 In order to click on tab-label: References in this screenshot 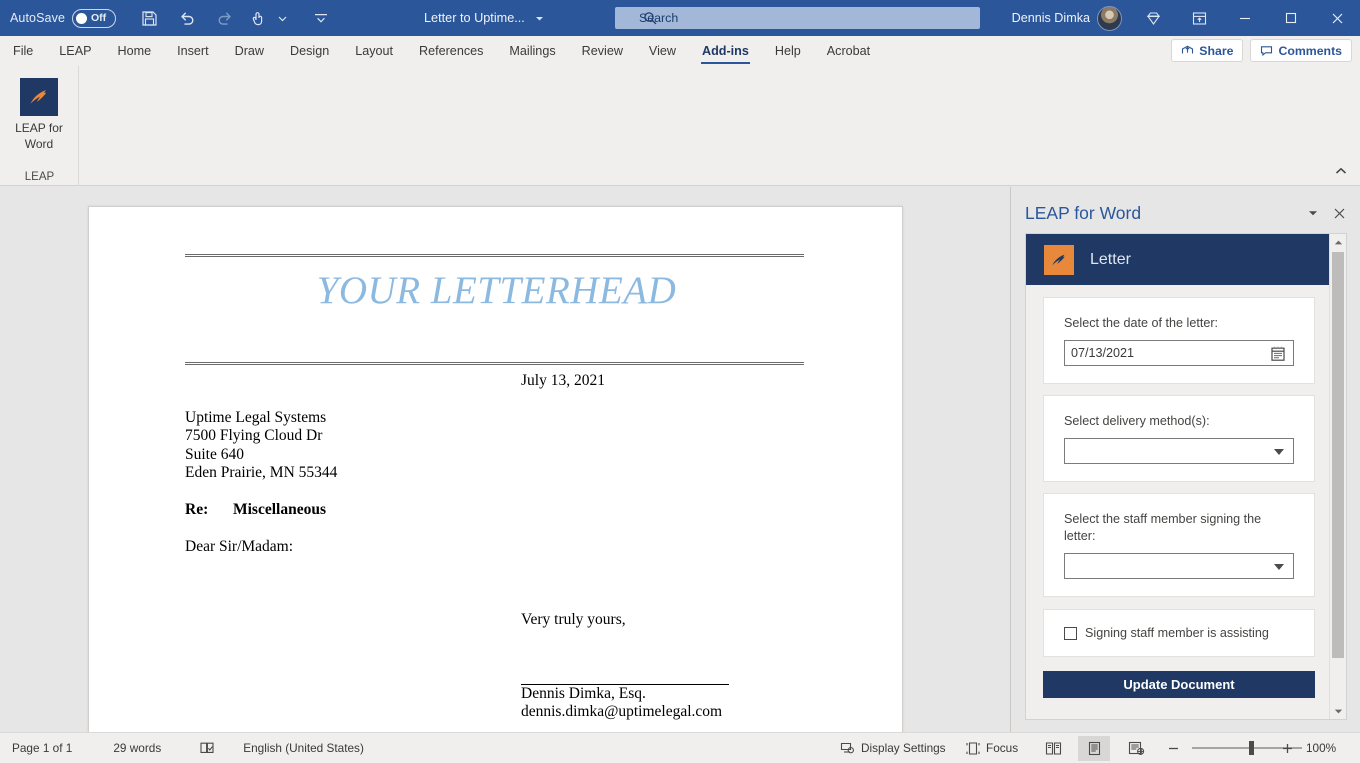, I will do `click(451, 51)`.